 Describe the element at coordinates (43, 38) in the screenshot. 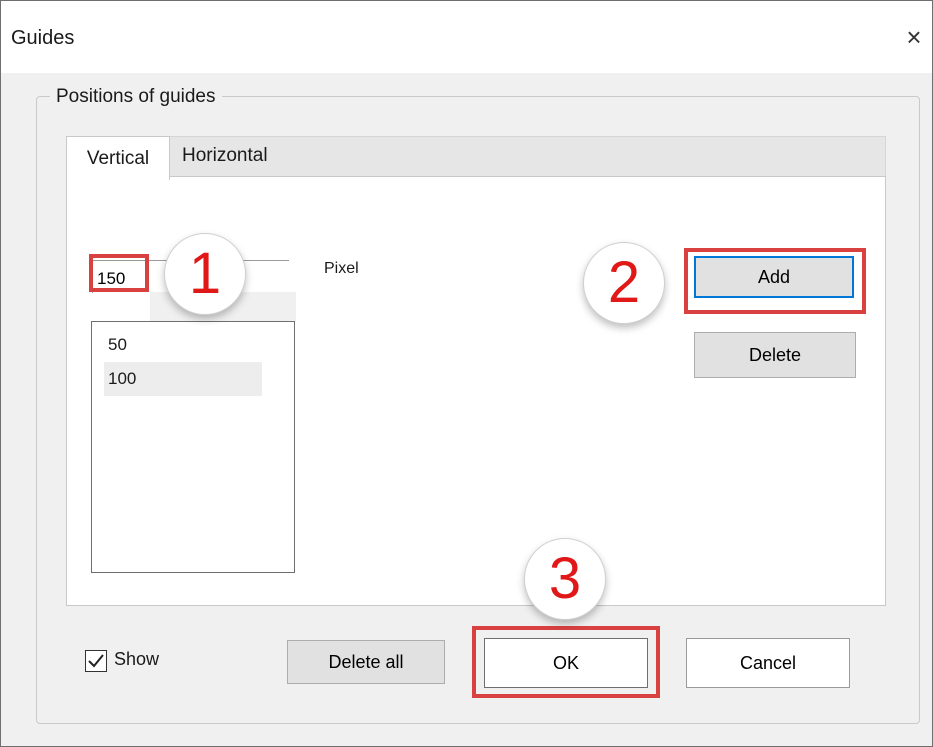

I see `dialog-title: Guides` at that location.